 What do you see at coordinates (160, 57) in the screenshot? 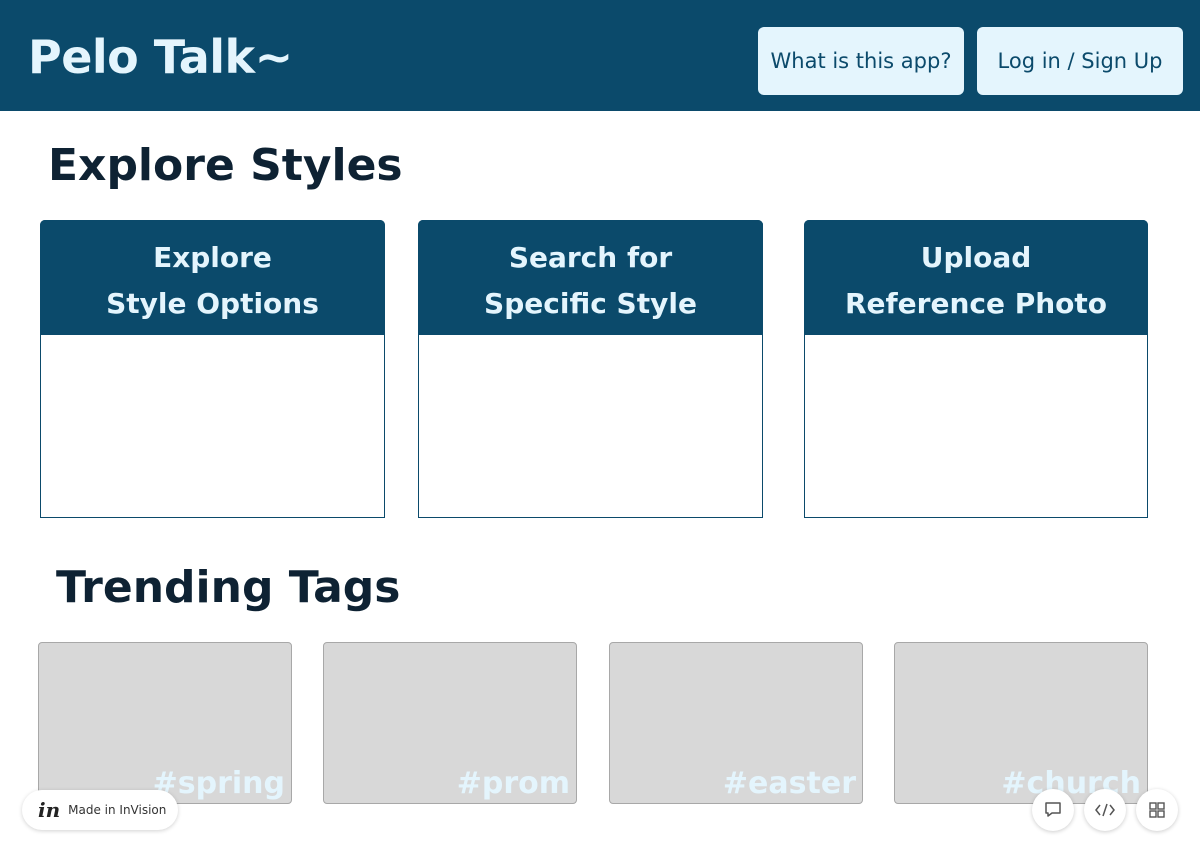
I see `app-title: Pelo Talk~` at bounding box center [160, 57].